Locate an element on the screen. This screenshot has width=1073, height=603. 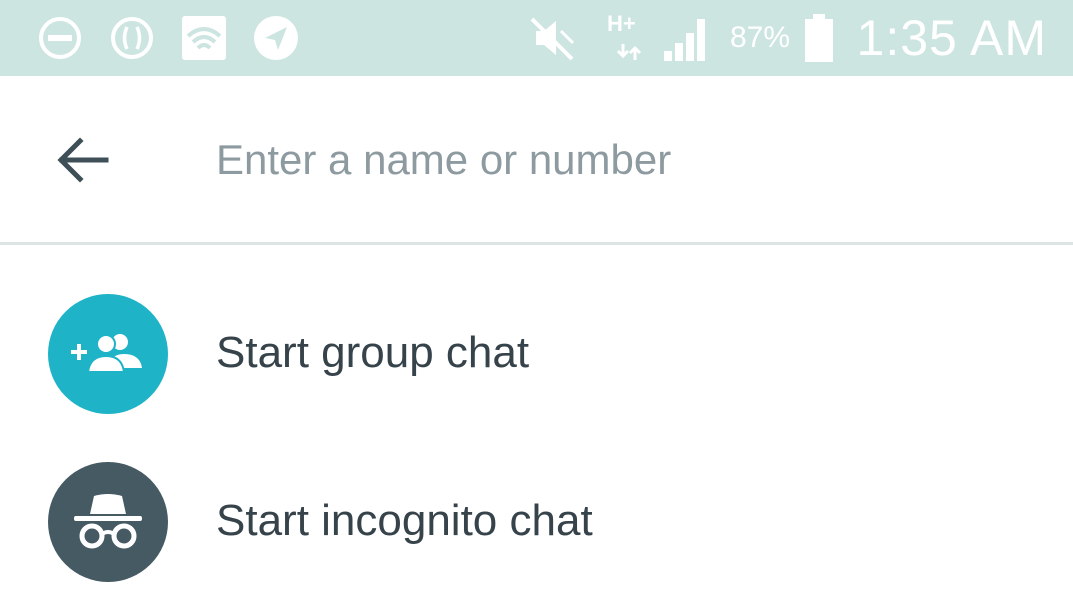
start-group-chat-label: Start group chat is located at coordinates (373, 352).